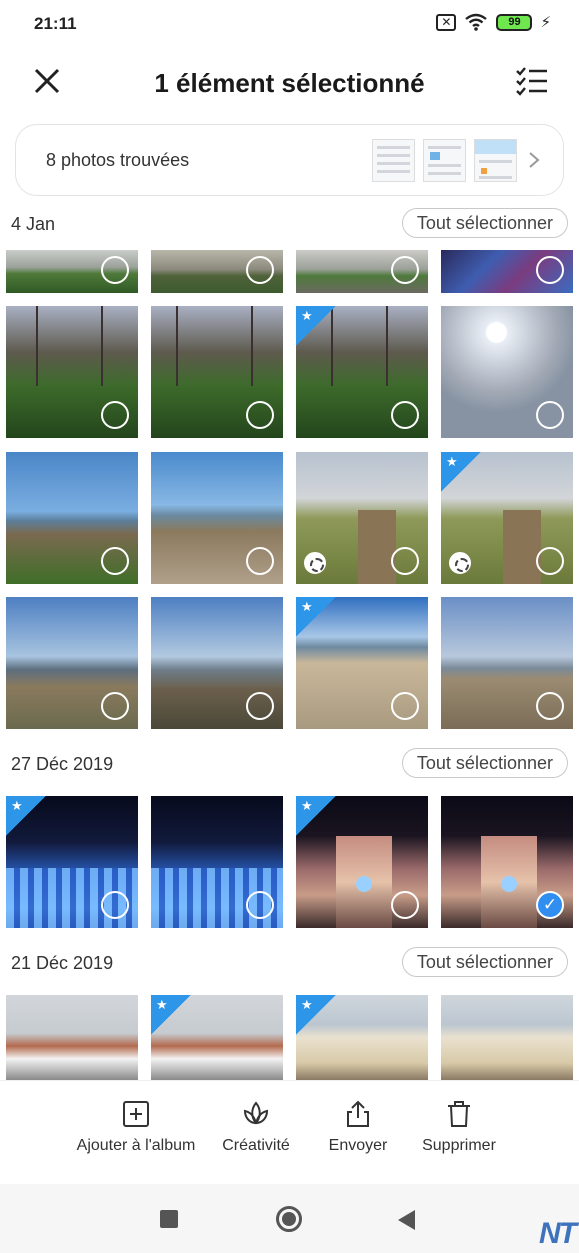 The image size is (579, 1253). What do you see at coordinates (289, 224) in the screenshot?
I see `section-header: 4 Jan Tout sélectionner` at bounding box center [289, 224].